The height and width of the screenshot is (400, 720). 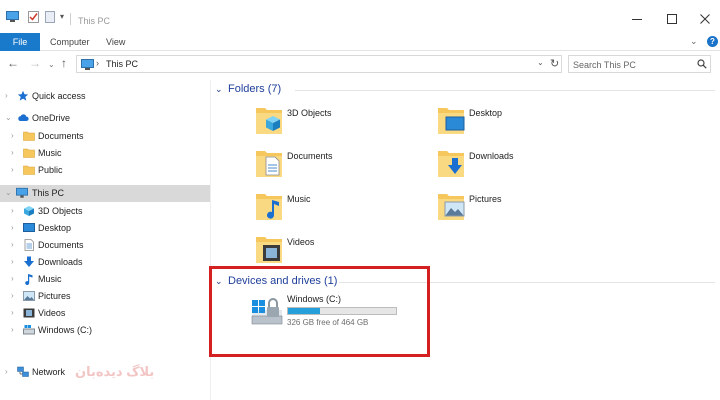 I want to click on nav-item-onedrive-documents: › Documents, so click(x=105, y=136).